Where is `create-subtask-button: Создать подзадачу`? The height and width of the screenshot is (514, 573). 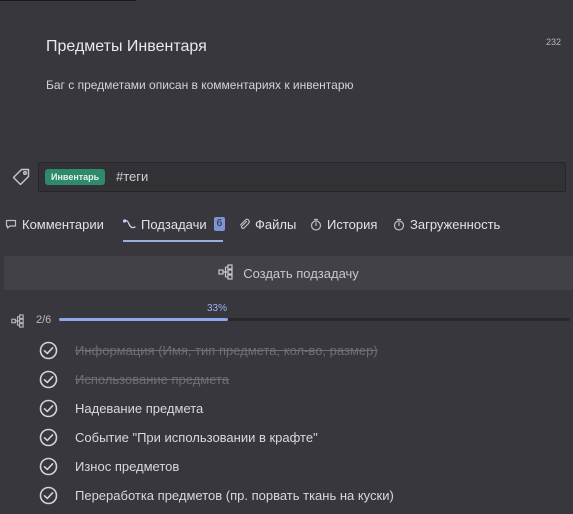 create-subtask-button: Создать подзадачу is located at coordinates (288, 273).